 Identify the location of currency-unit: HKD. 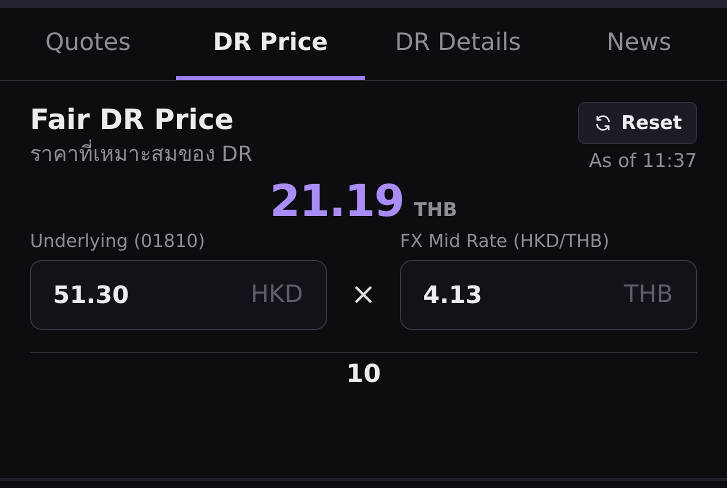
(276, 294).